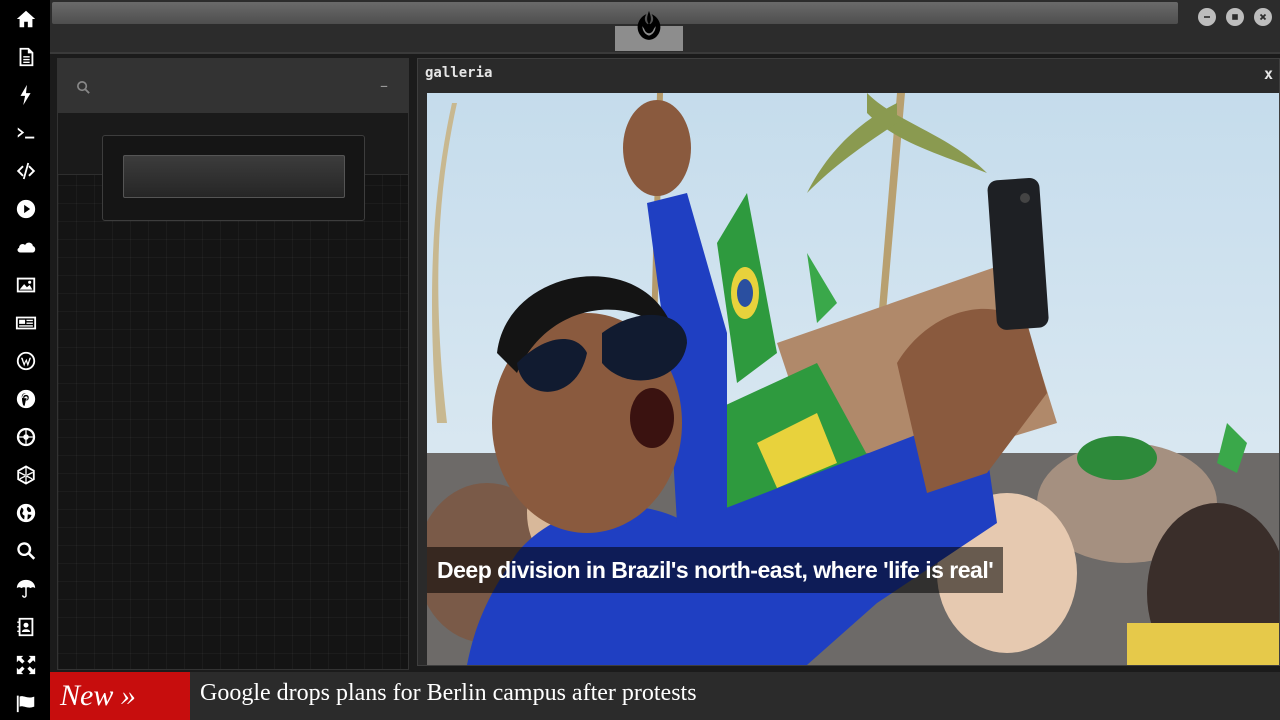 This screenshot has width=1280, height=720. Describe the element at coordinates (26, 95) in the screenshot. I see `bolt-icon` at that location.